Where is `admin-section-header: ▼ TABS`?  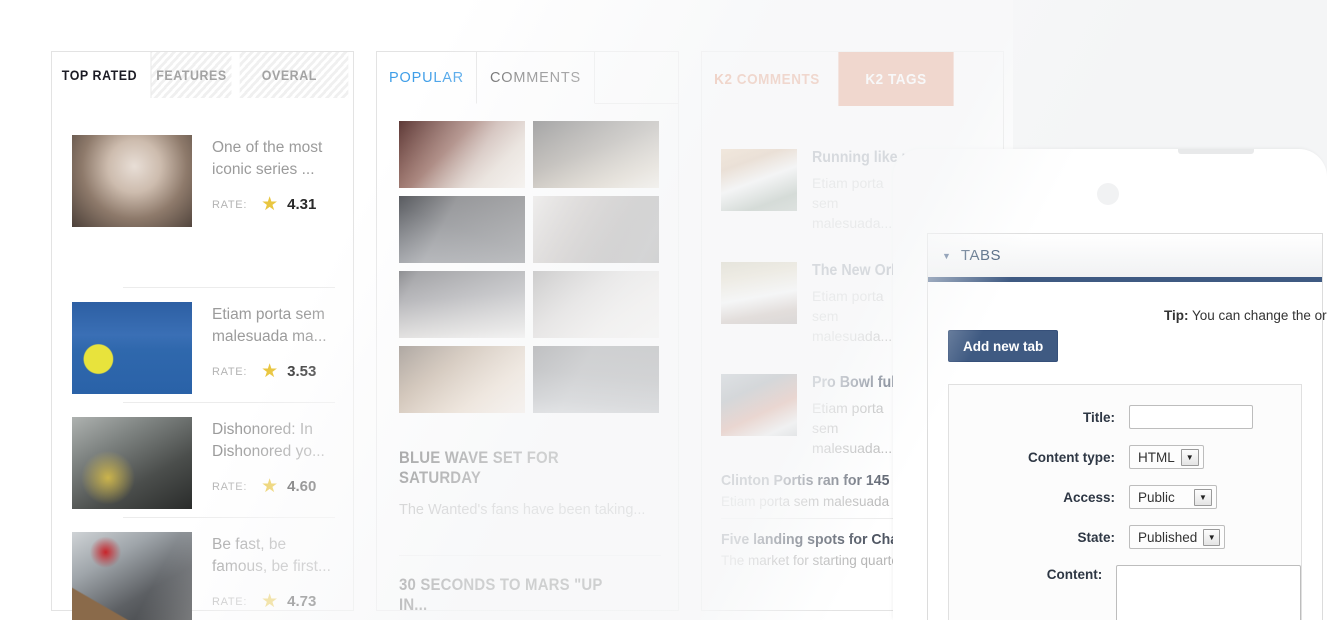
admin-section-header: ▼ TABS is located at coordinates (1125, 258).